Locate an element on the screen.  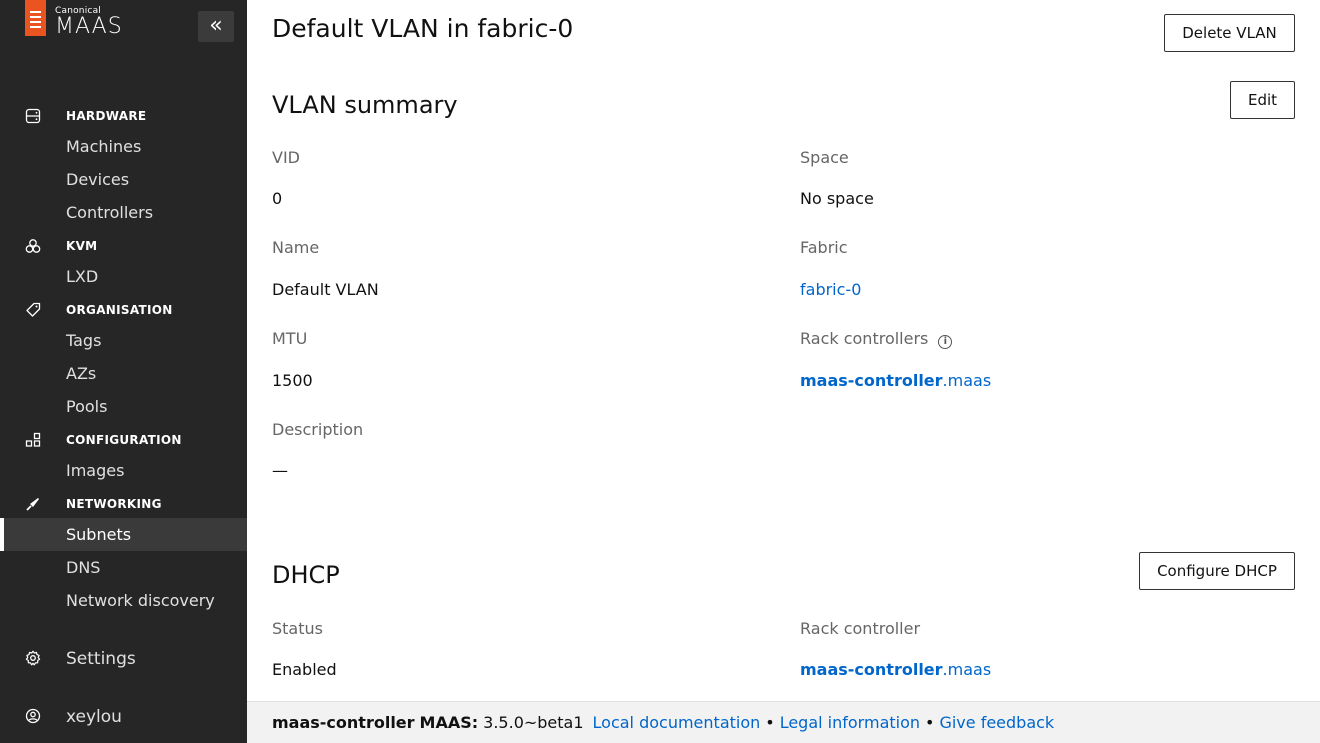
username-label: xeylou is located at coordinates (94, 716).